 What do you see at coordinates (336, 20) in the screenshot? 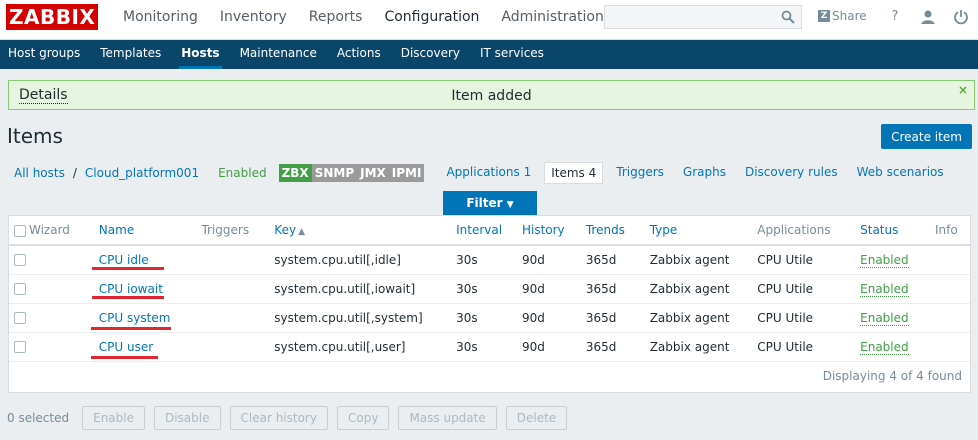
I see `nav-reports: Reports` at bounding box center [336, 20].